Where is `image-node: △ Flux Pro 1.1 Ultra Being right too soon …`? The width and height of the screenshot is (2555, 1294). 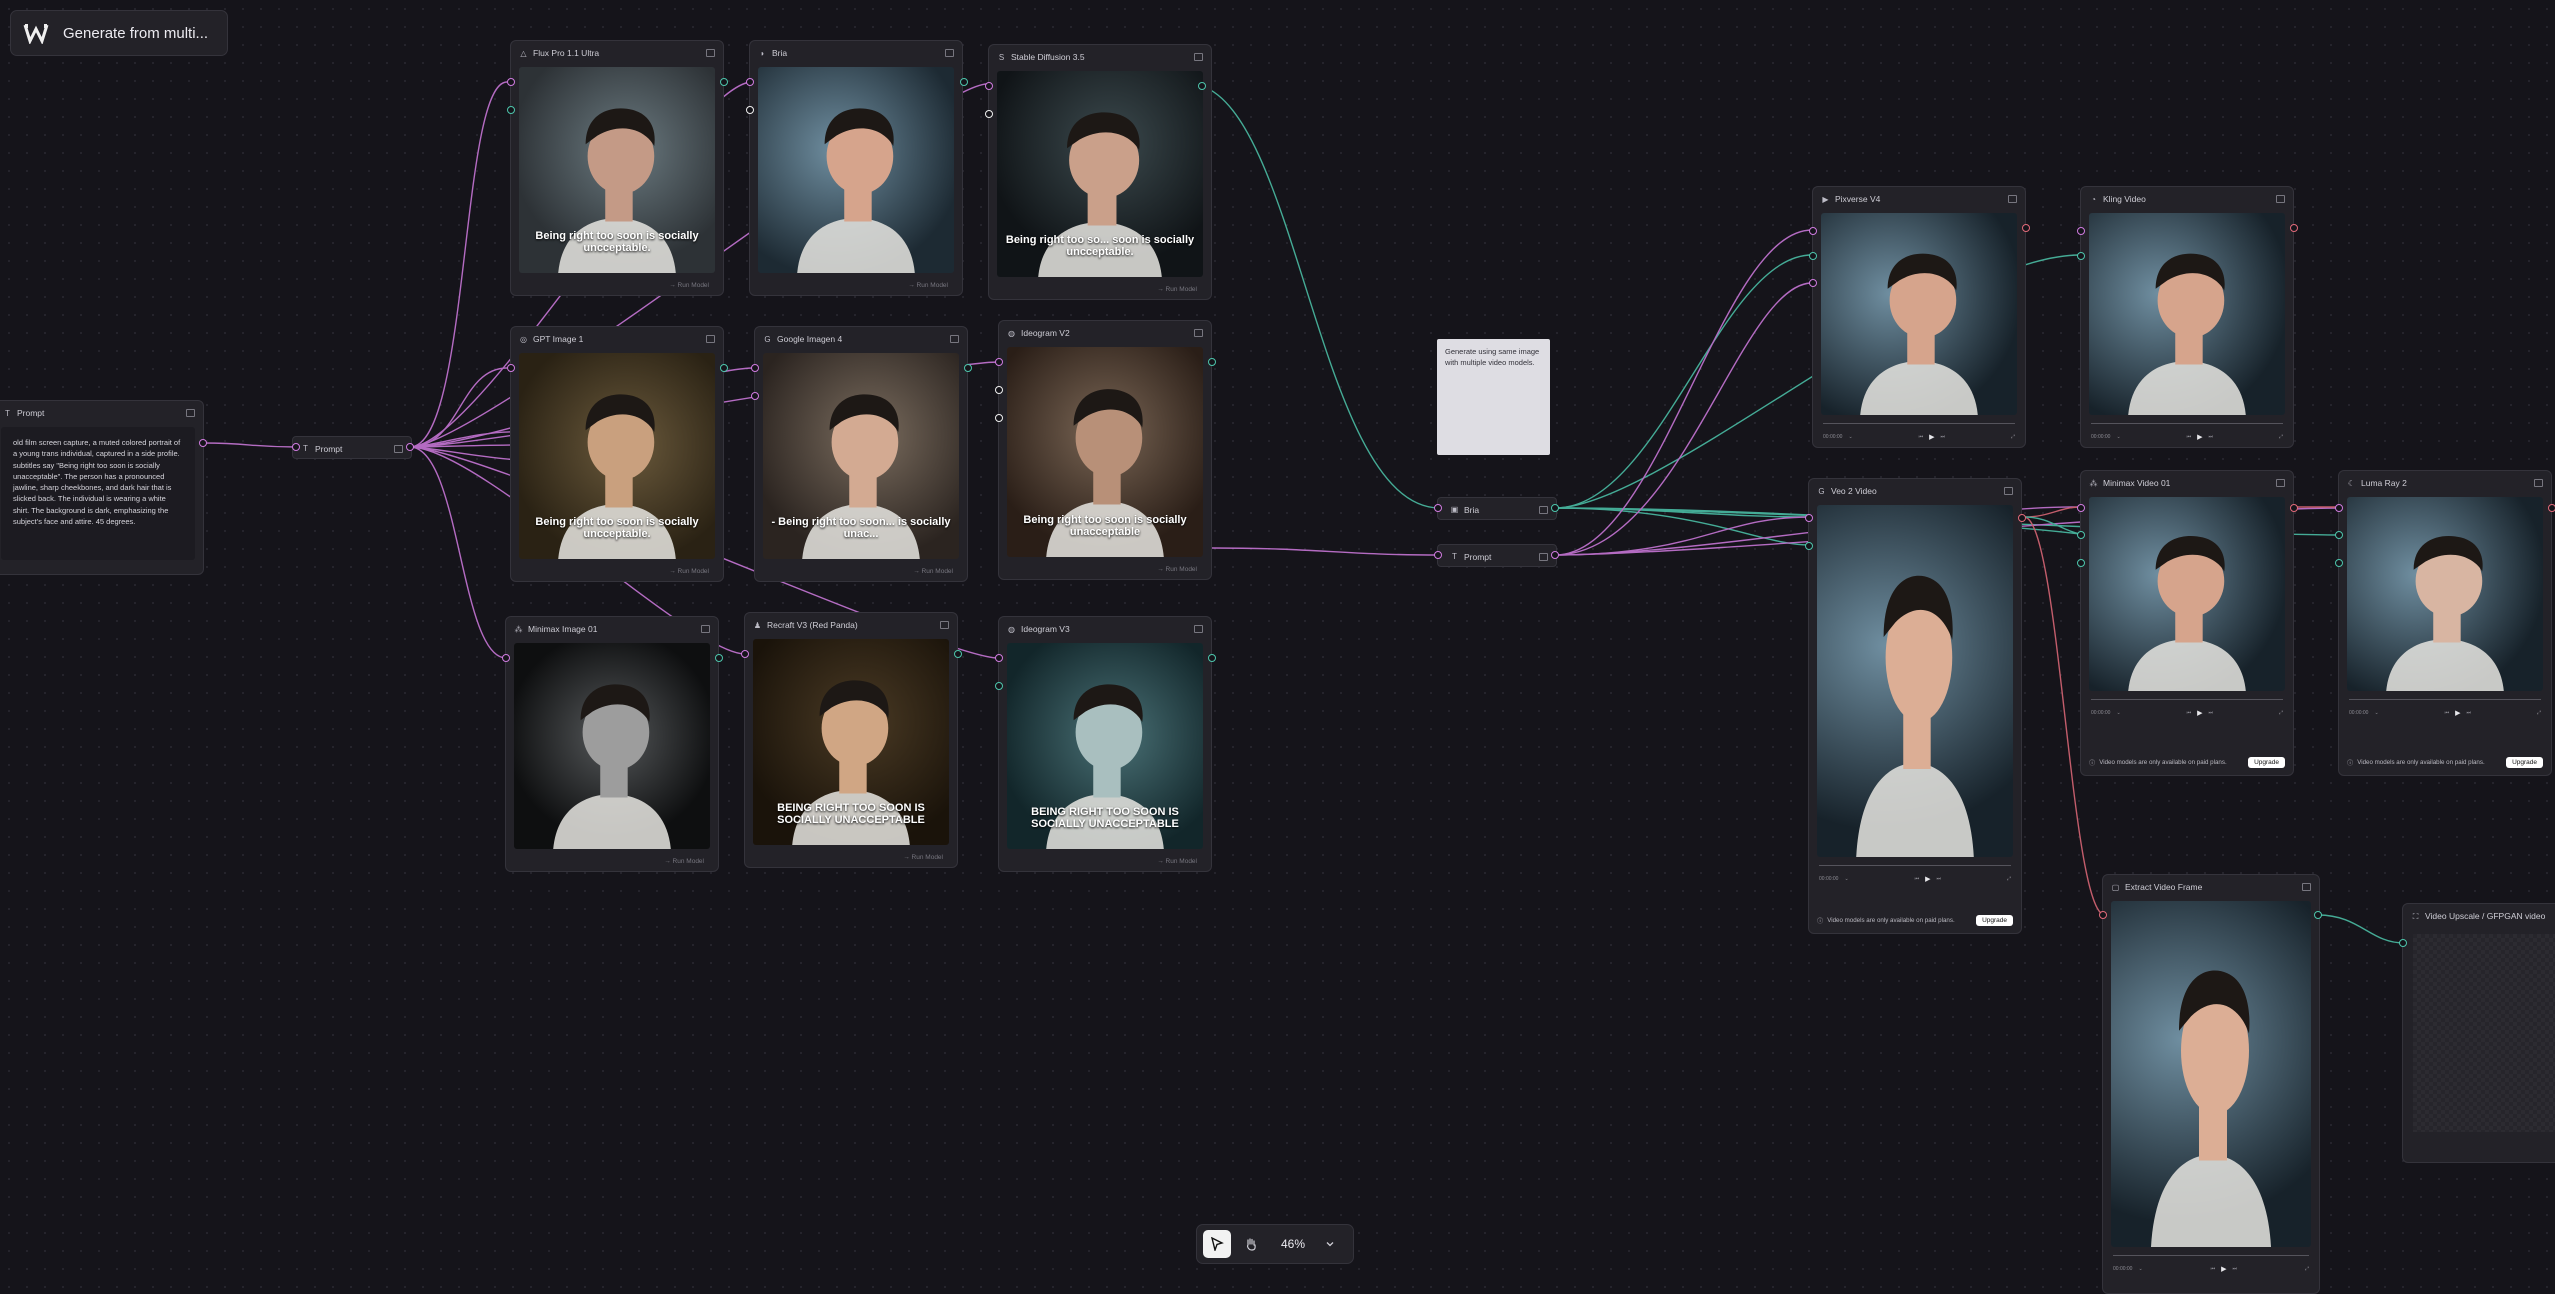 image-node: △ Flux Pro 1.1 Ultra Being right too soon … is located at coordinates (617, 168).